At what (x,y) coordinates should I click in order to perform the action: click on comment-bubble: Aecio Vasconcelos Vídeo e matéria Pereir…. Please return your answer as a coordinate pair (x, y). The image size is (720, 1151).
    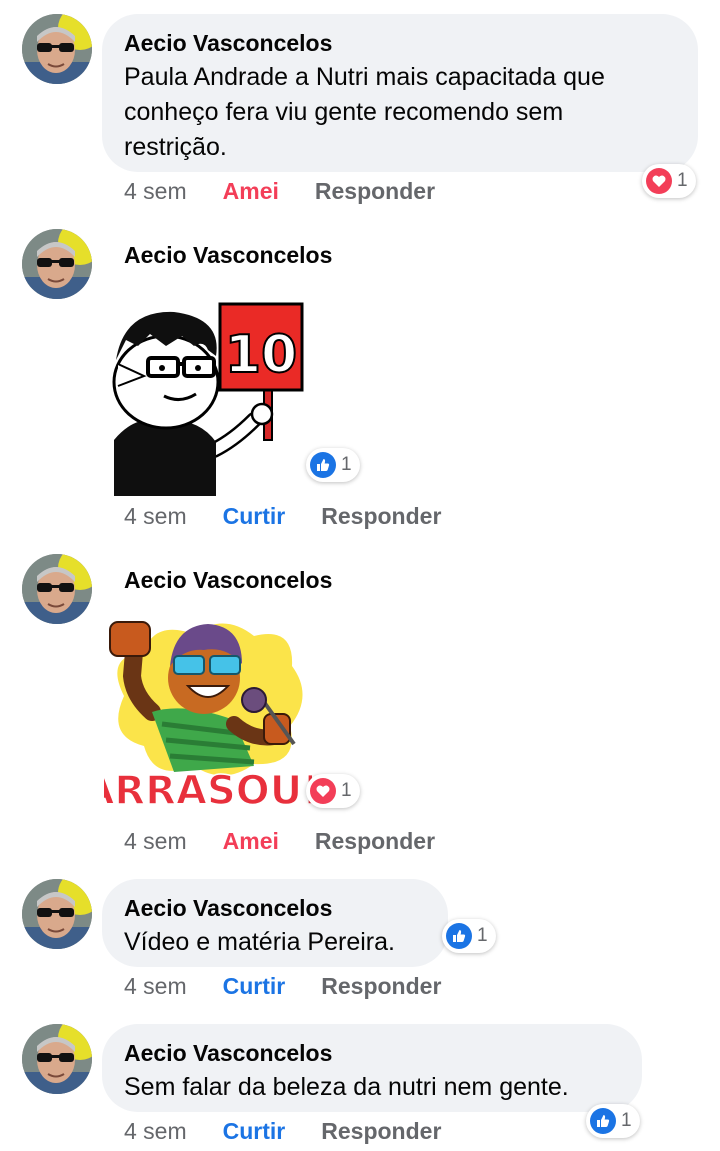
    Looking at the image, I should click on (275, 923).